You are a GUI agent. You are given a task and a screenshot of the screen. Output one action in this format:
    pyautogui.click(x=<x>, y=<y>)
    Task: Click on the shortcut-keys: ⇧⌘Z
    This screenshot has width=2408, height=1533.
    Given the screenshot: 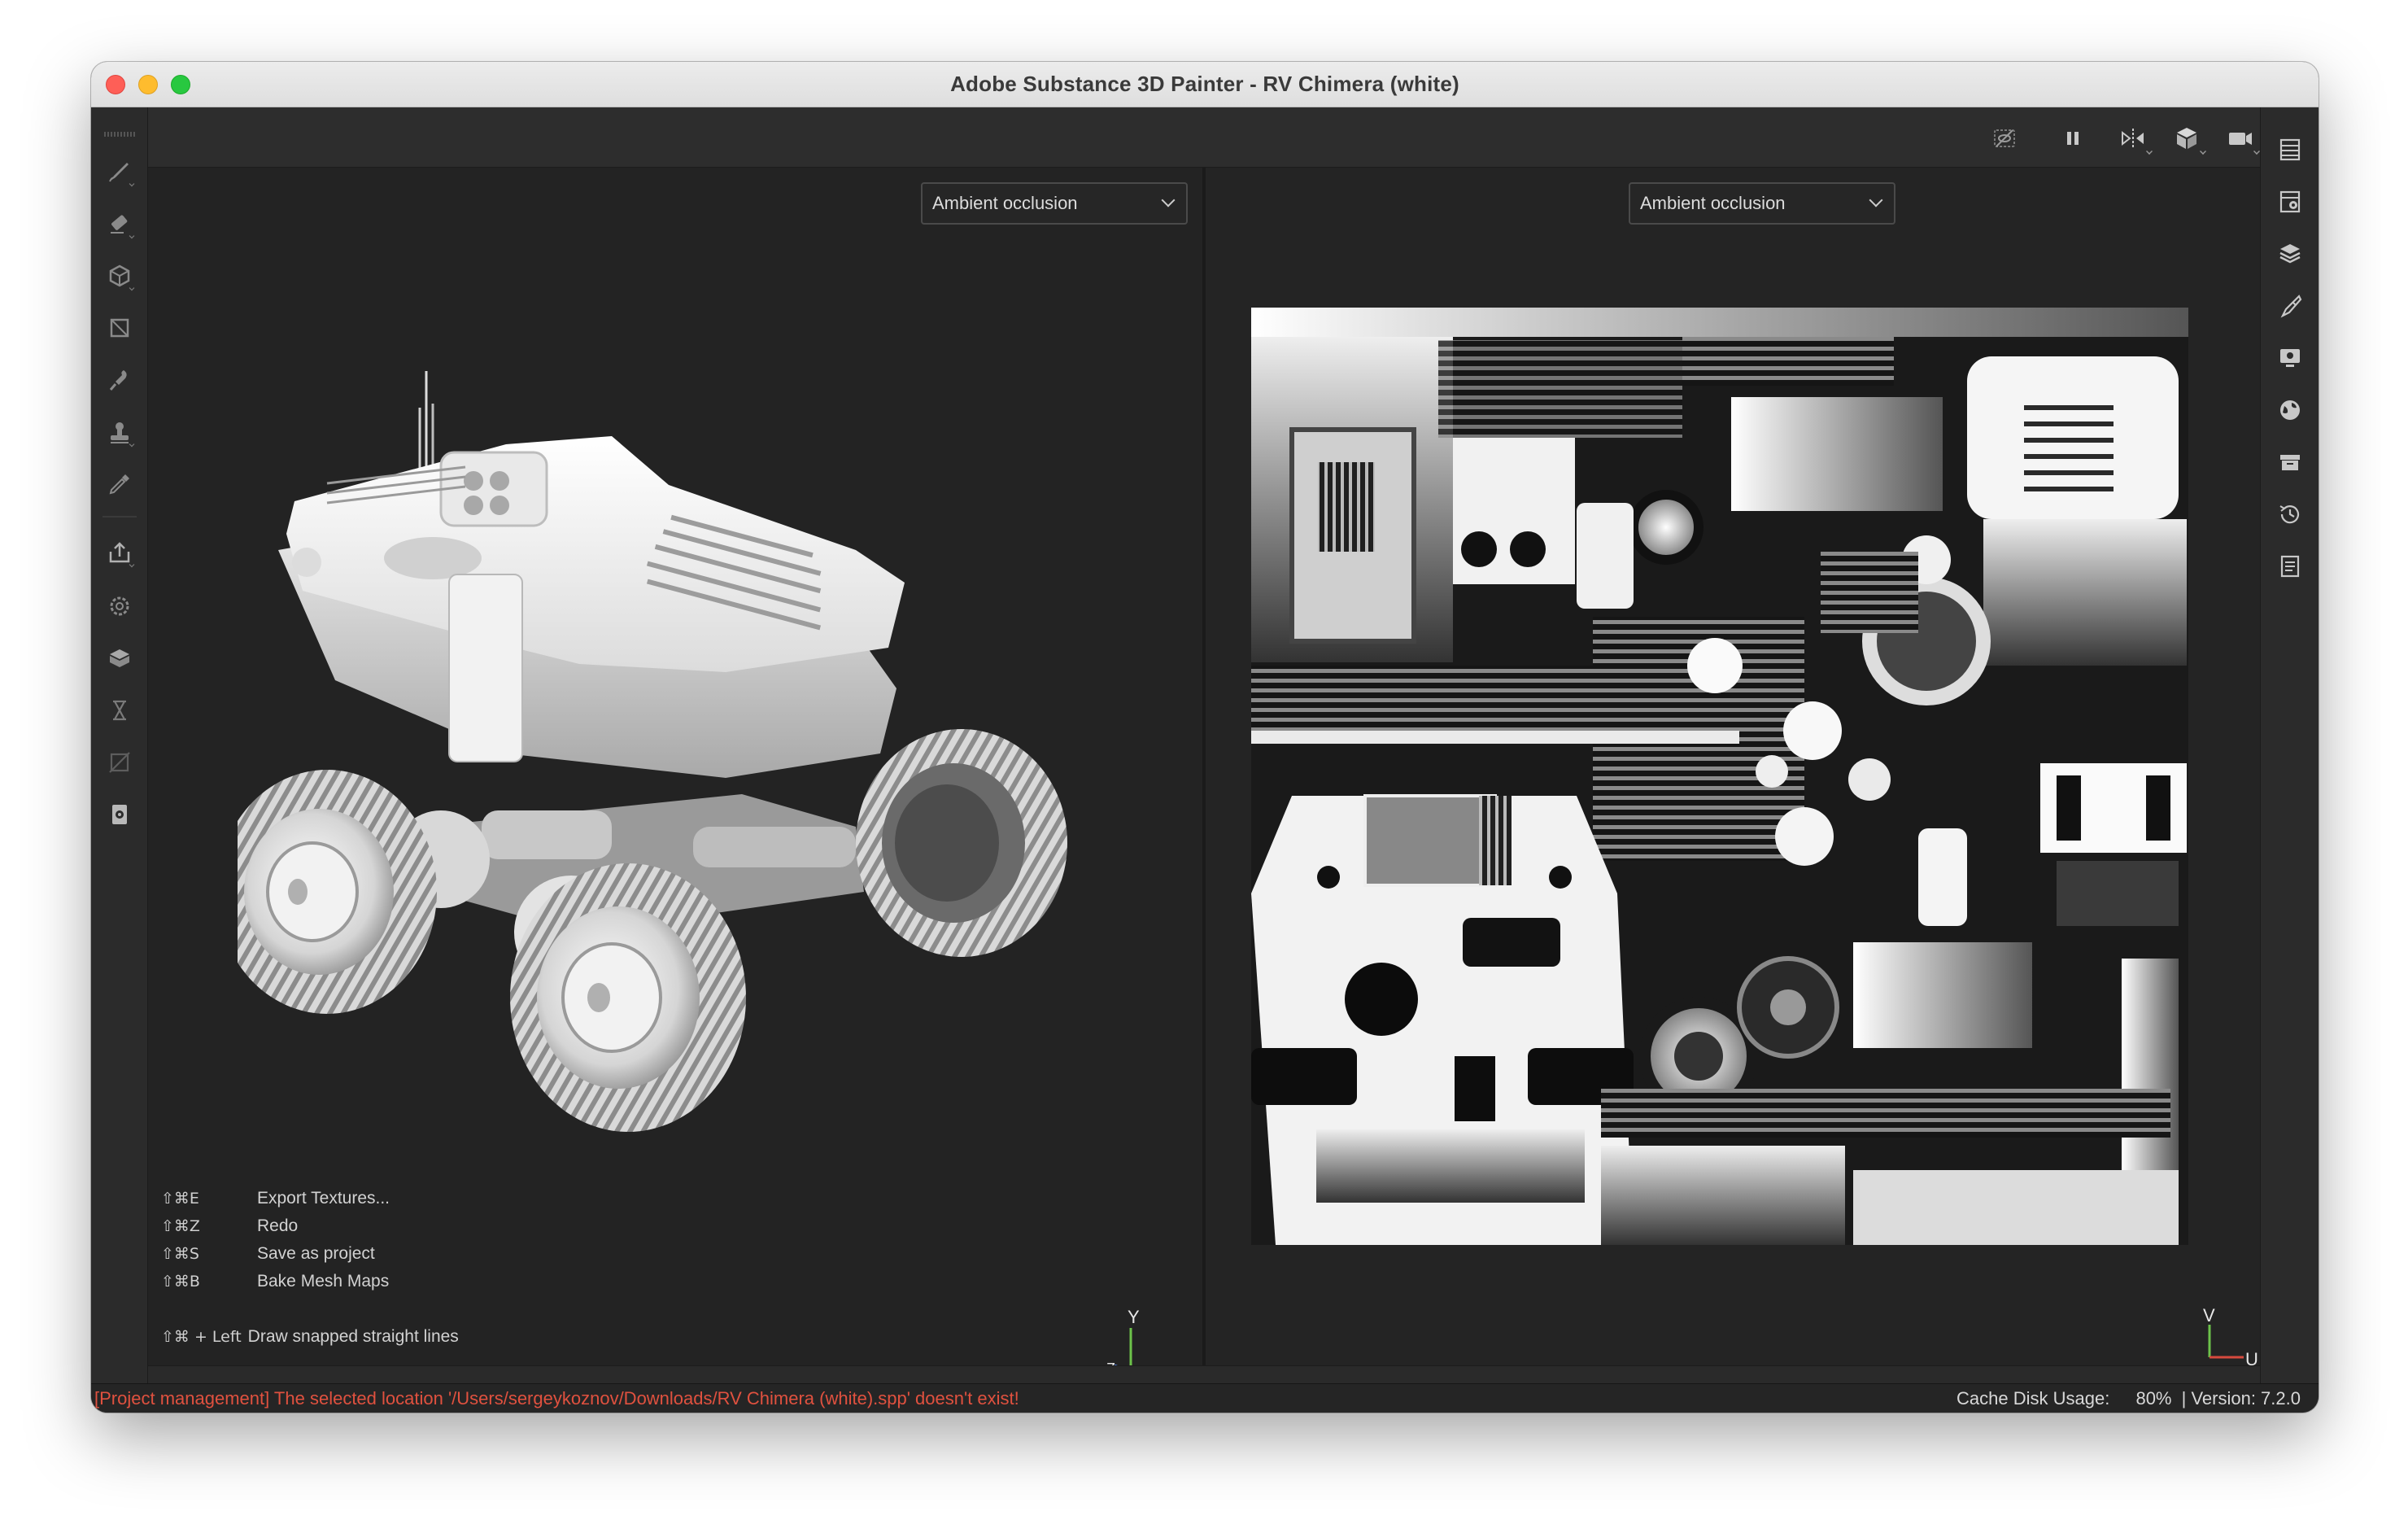 What is the action you would take?
    pyautogui.click(x=180, y=1226)
    